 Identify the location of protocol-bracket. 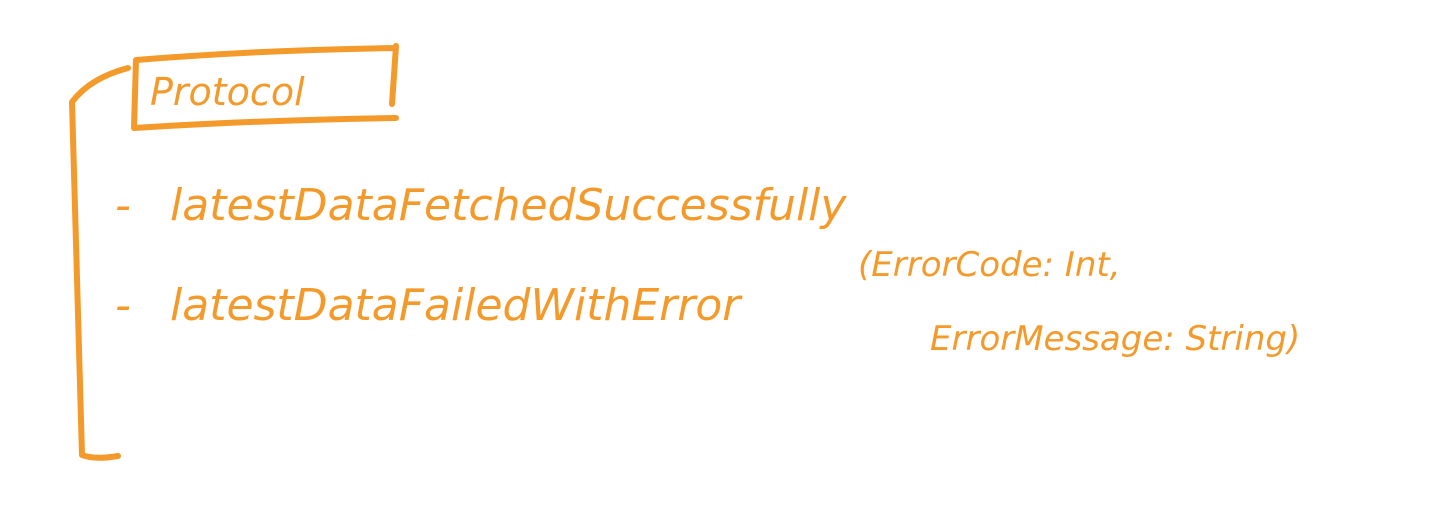
(100, 263).